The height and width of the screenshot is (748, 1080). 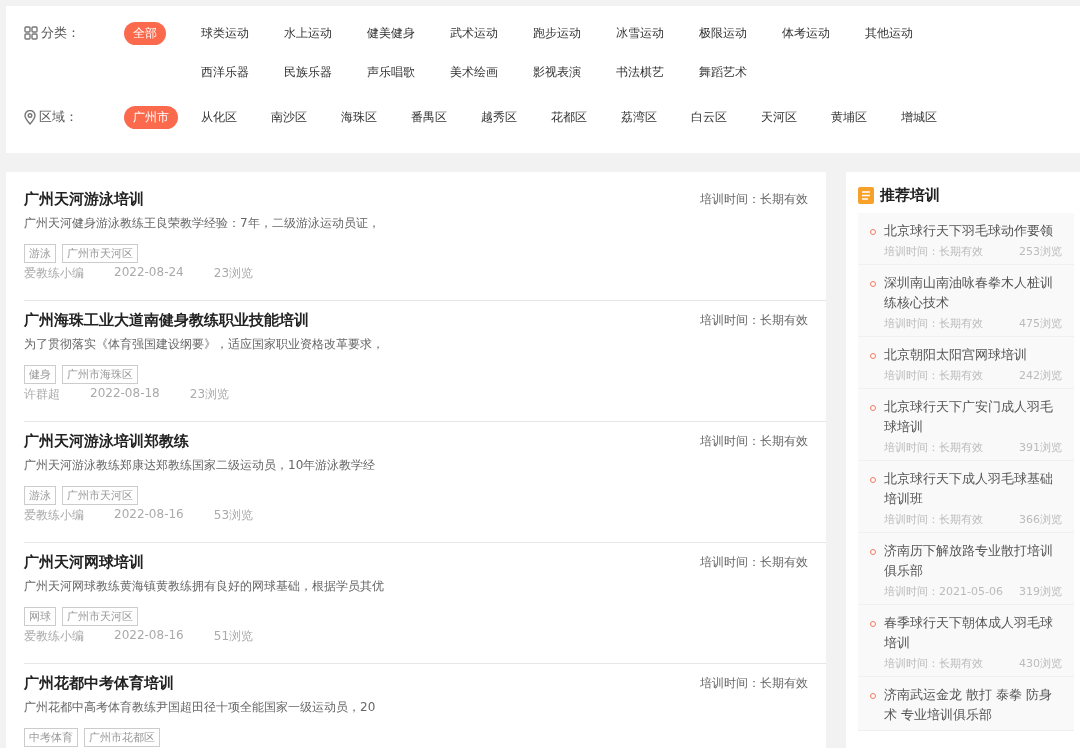 What do you see at coordinates (973, 705) in the screenshot?
I see `recommended-title: 济南武运金龙 散打 泰拳 防身术 专业培训俱乐部` at bounding box center [973, 705].